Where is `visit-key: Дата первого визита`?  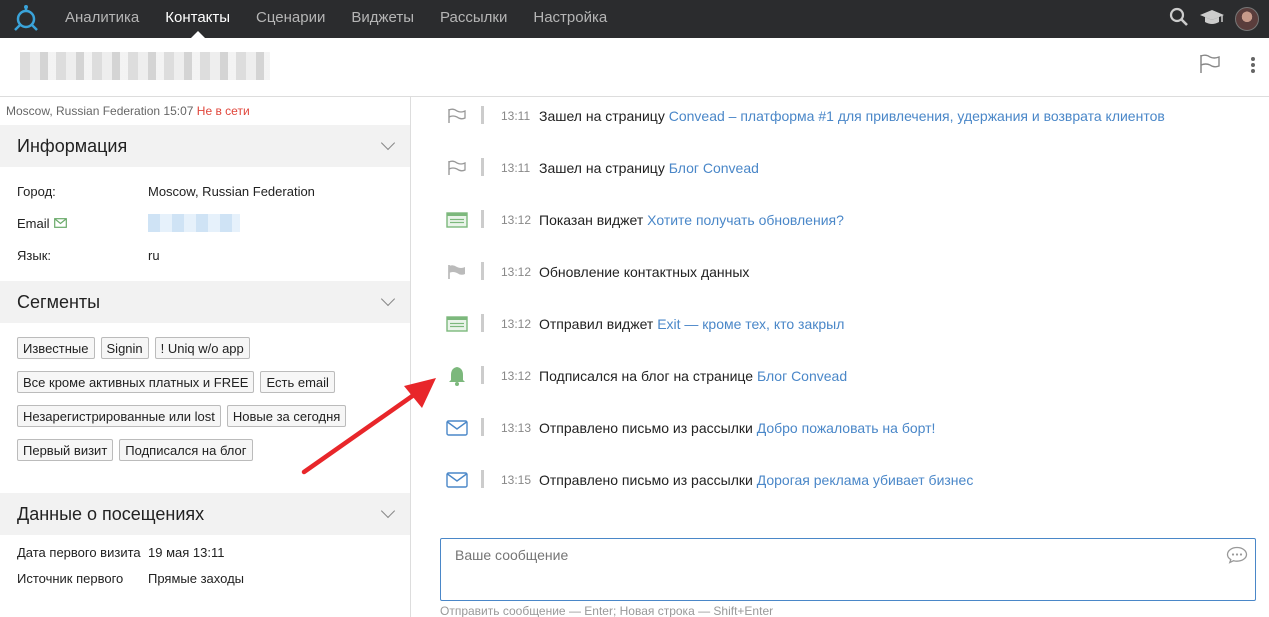 visit-key: Дата первого визита is located at coordinates (79, 552).